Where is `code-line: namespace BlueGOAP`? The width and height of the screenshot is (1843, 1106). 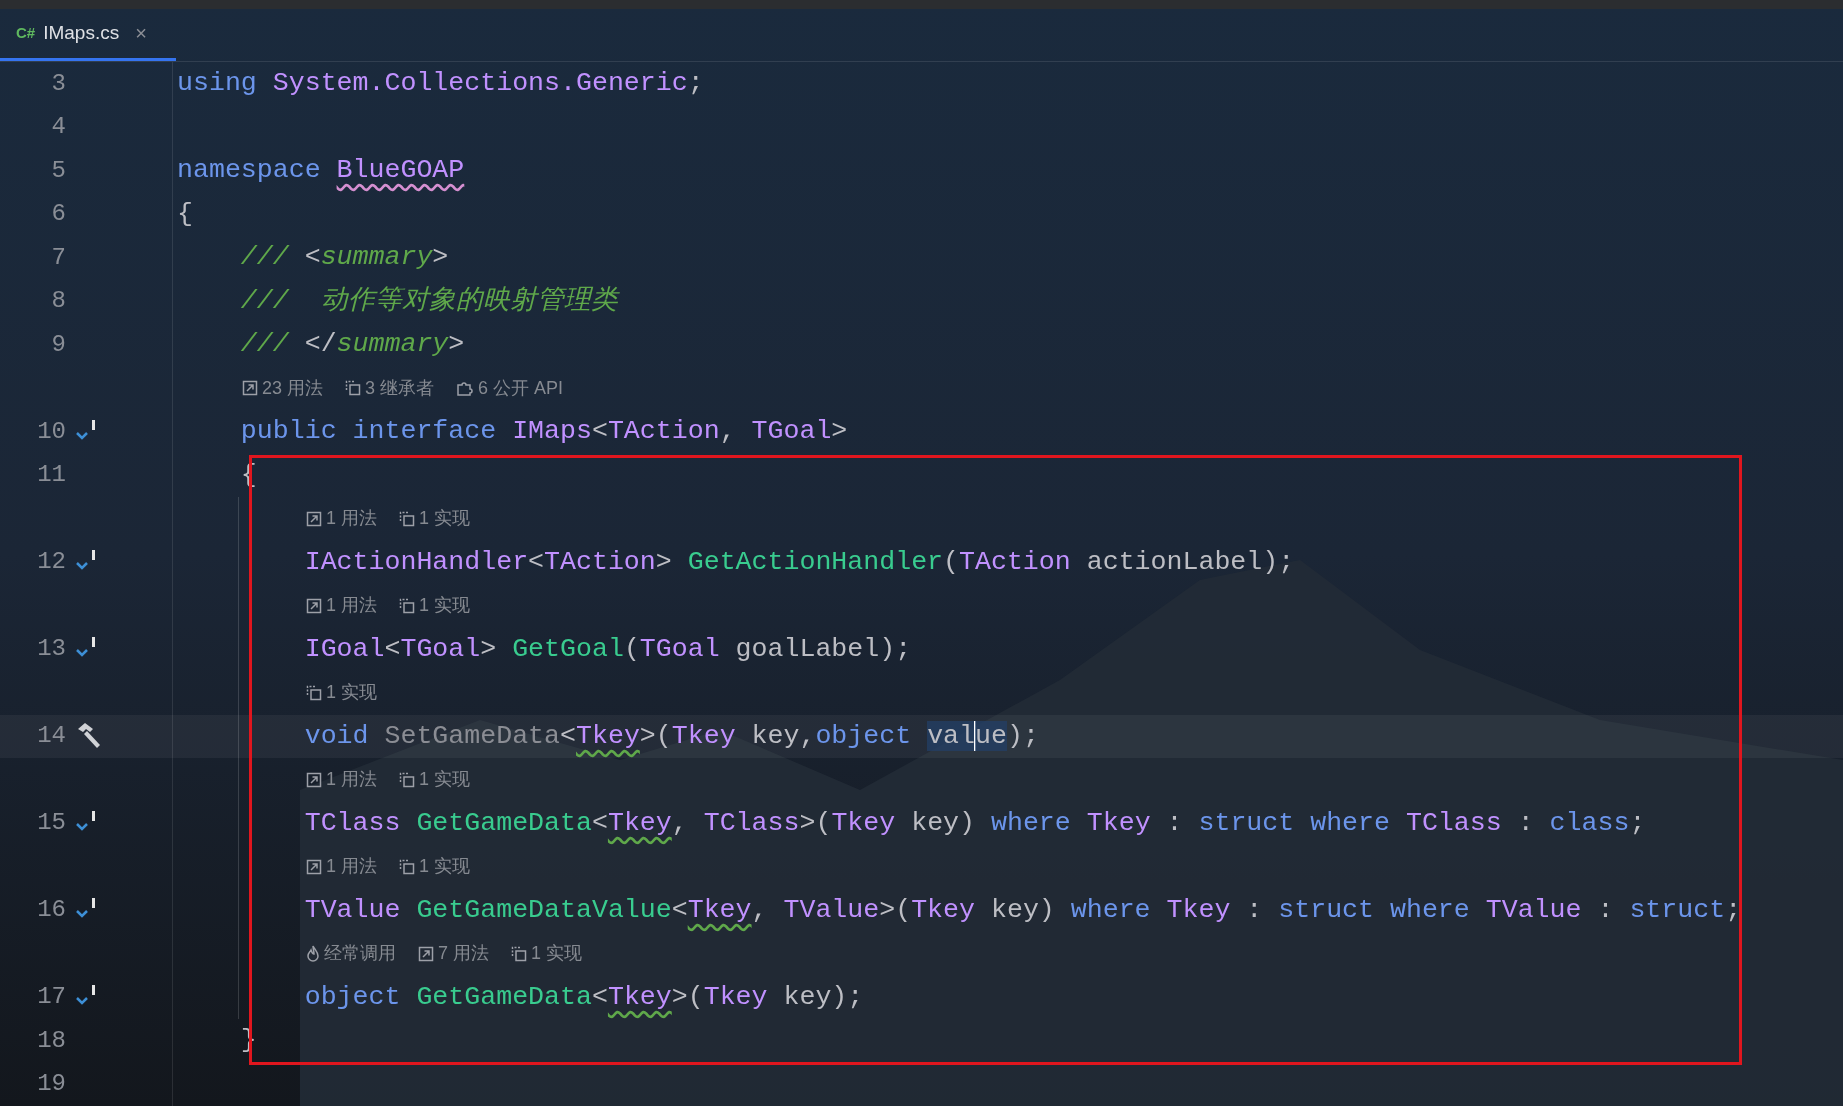 code-line: namespace BlueGOAP is located at coordinates (321, 171).